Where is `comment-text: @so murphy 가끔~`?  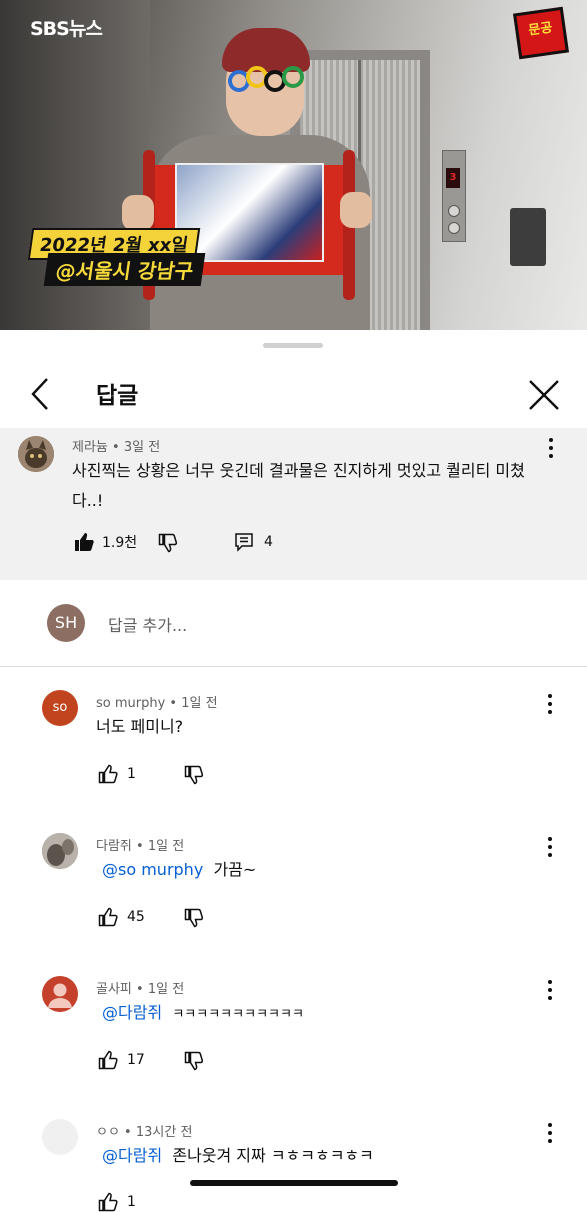 comment-text: @so murphy 가끔~ is located at coordinates (179, 870).